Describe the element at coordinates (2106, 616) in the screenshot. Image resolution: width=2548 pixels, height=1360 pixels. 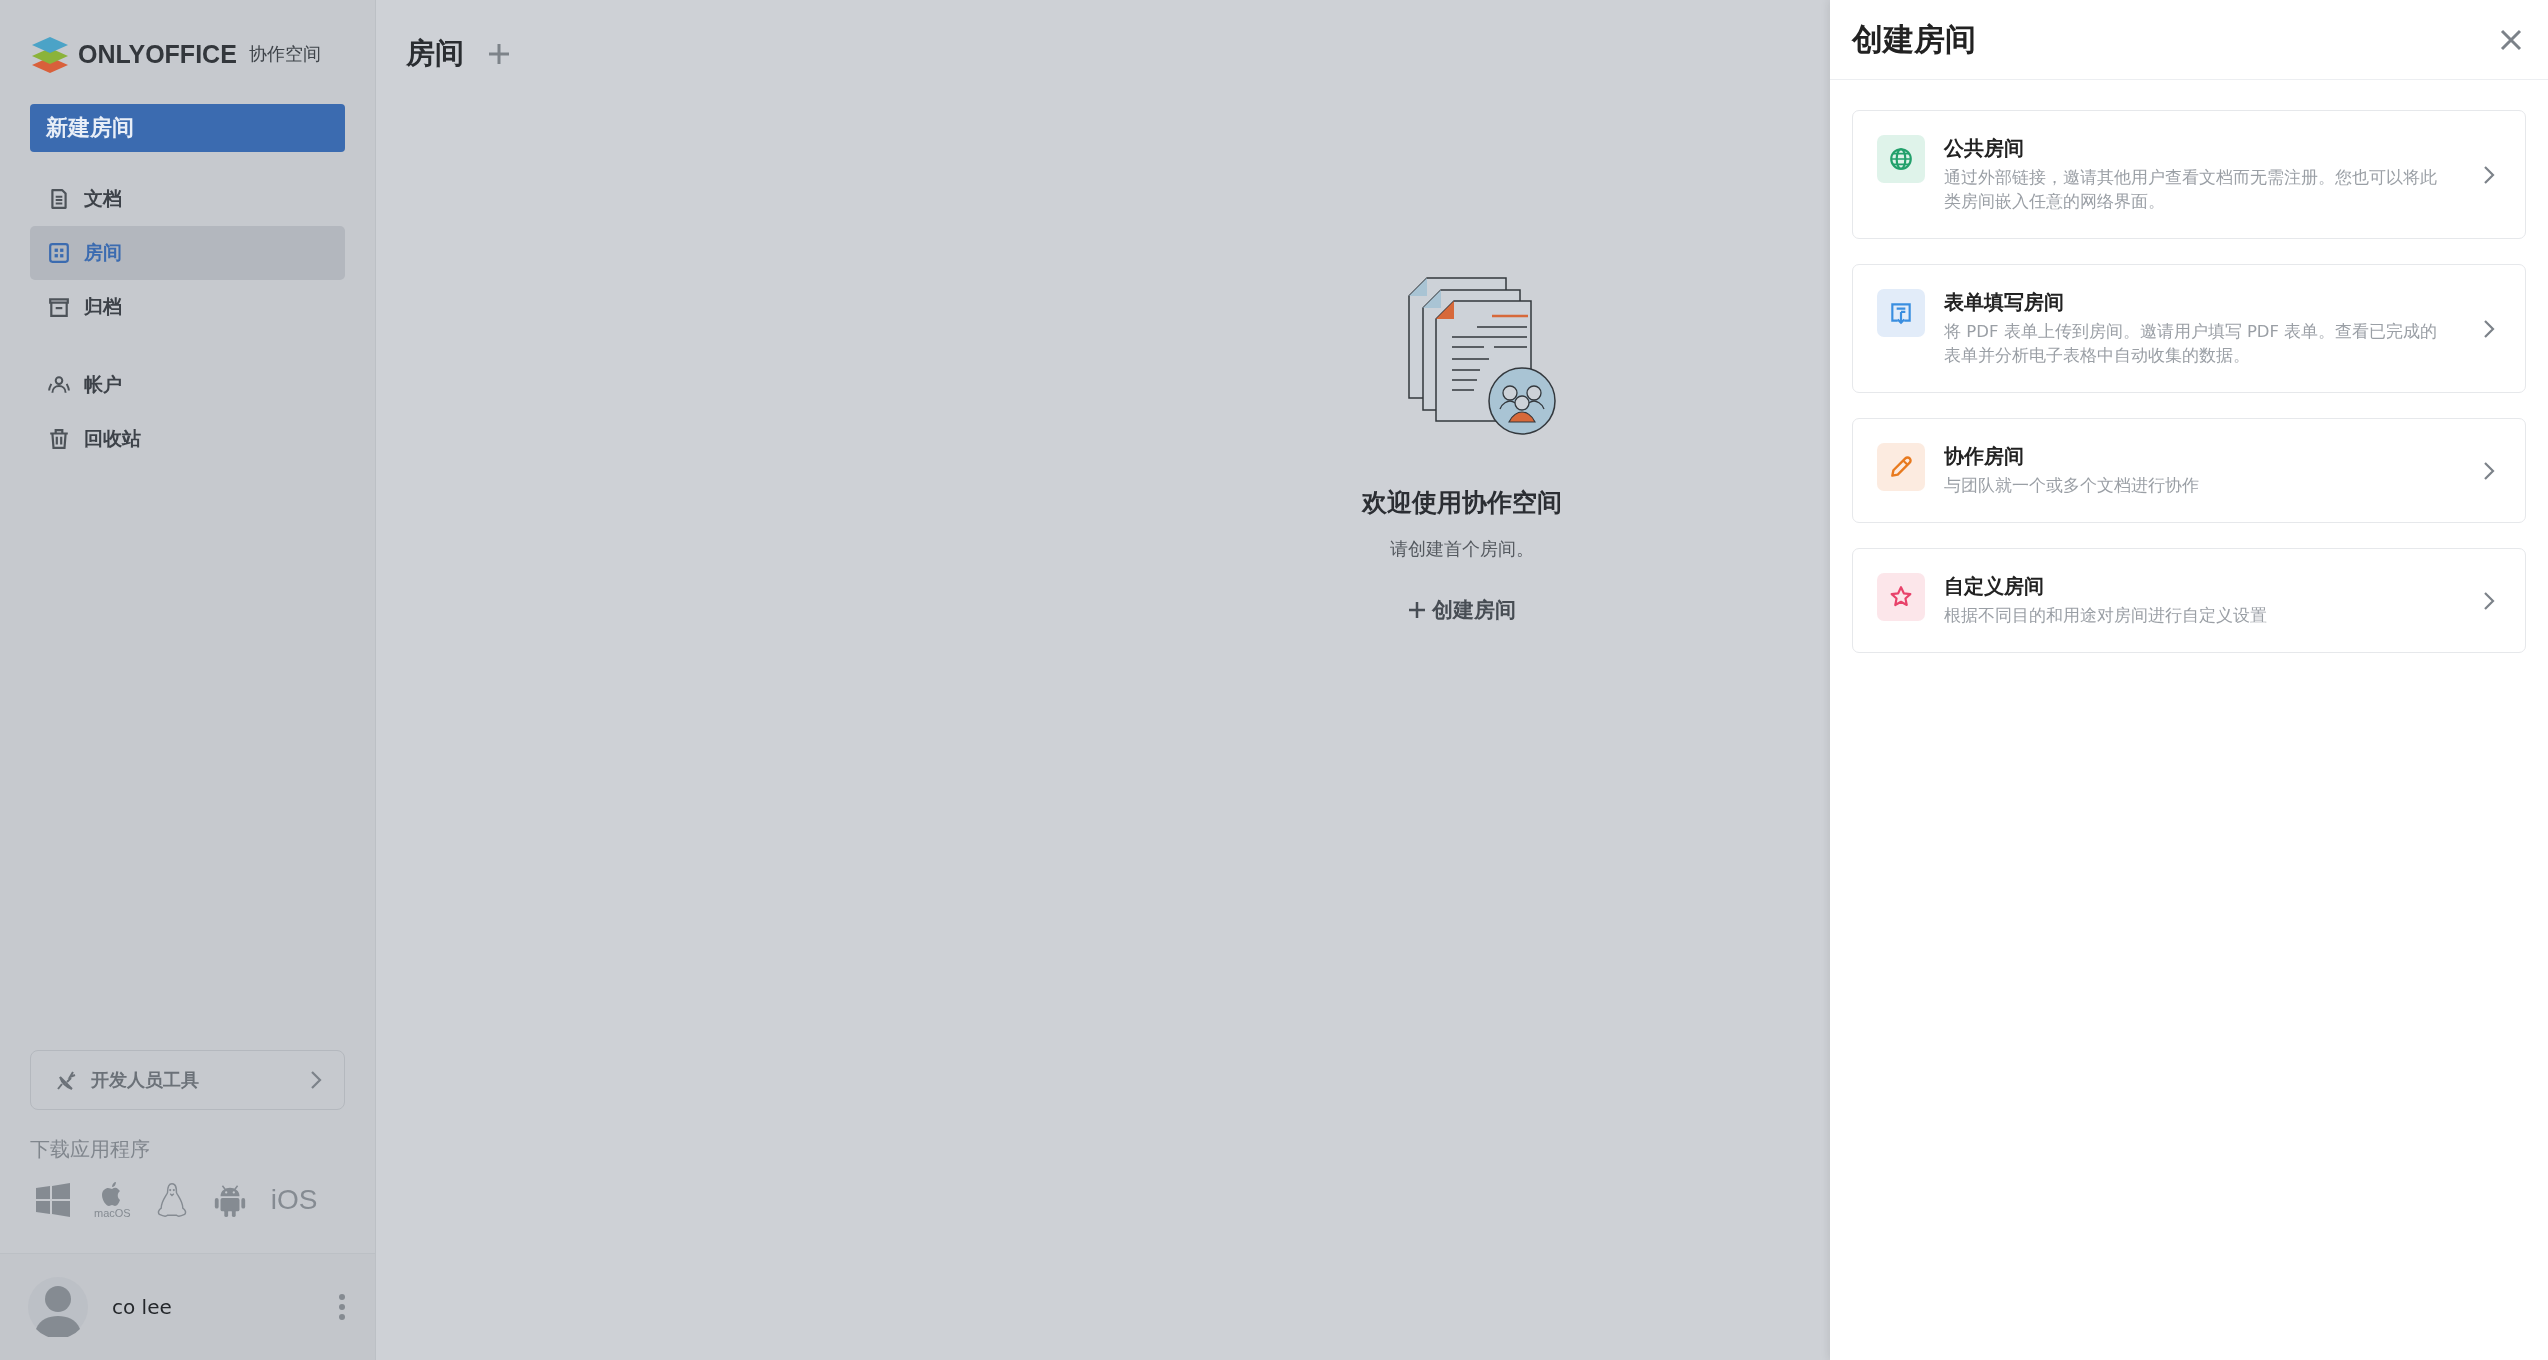
I see `room-type-description: 根据不同目的和用途对房间进行自定义设置` at that location.